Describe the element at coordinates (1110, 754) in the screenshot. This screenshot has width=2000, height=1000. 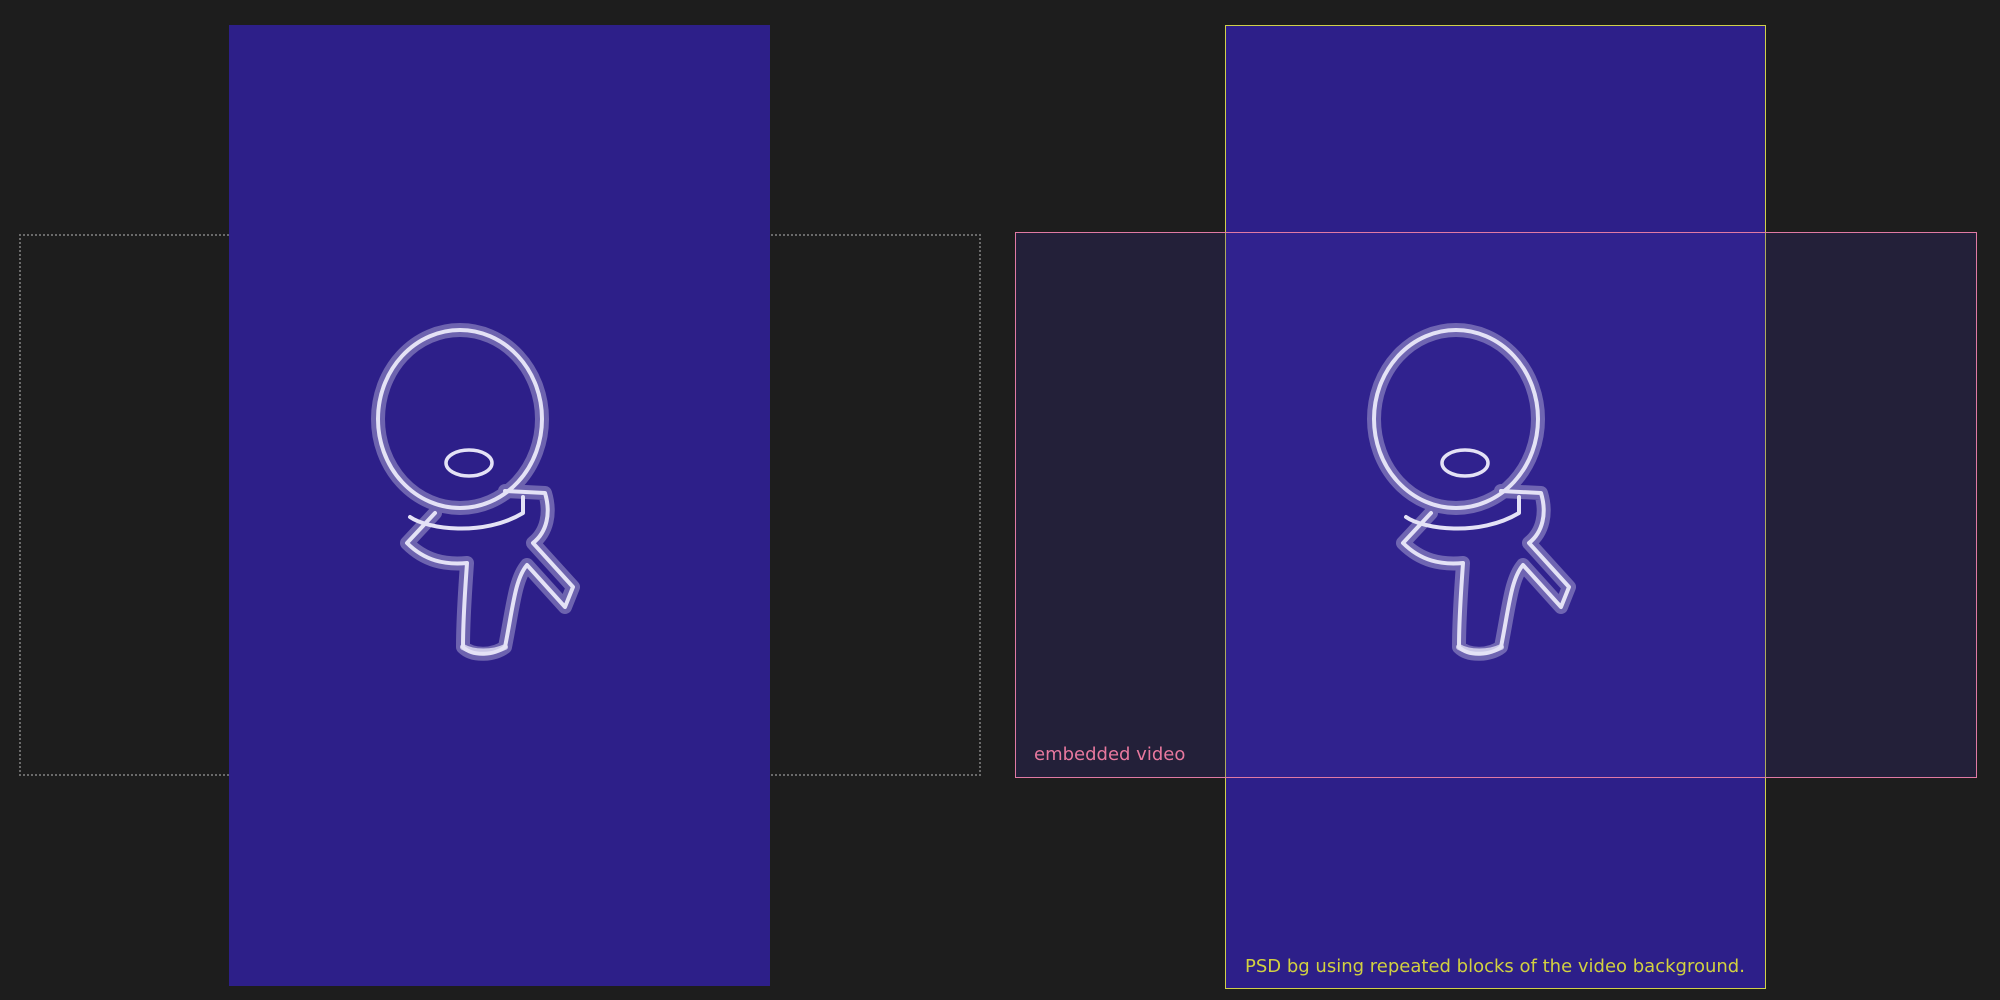
I see `embedded-video-label: embedded video` at that location.